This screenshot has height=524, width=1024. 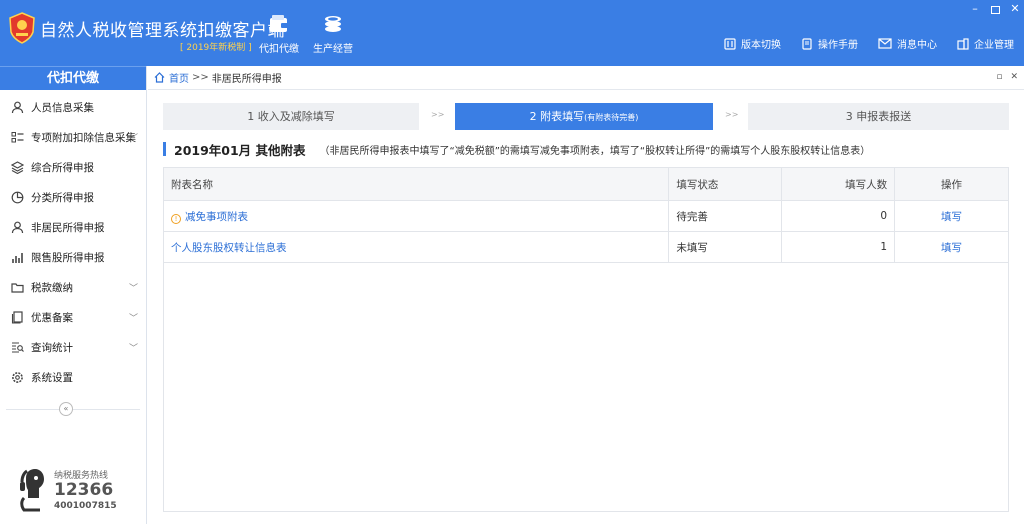 What do you see at coordinates (240, 150) in the screenshot?
I see `page-title: 2019年01月 其他附表` at bounding box center [240, 150].